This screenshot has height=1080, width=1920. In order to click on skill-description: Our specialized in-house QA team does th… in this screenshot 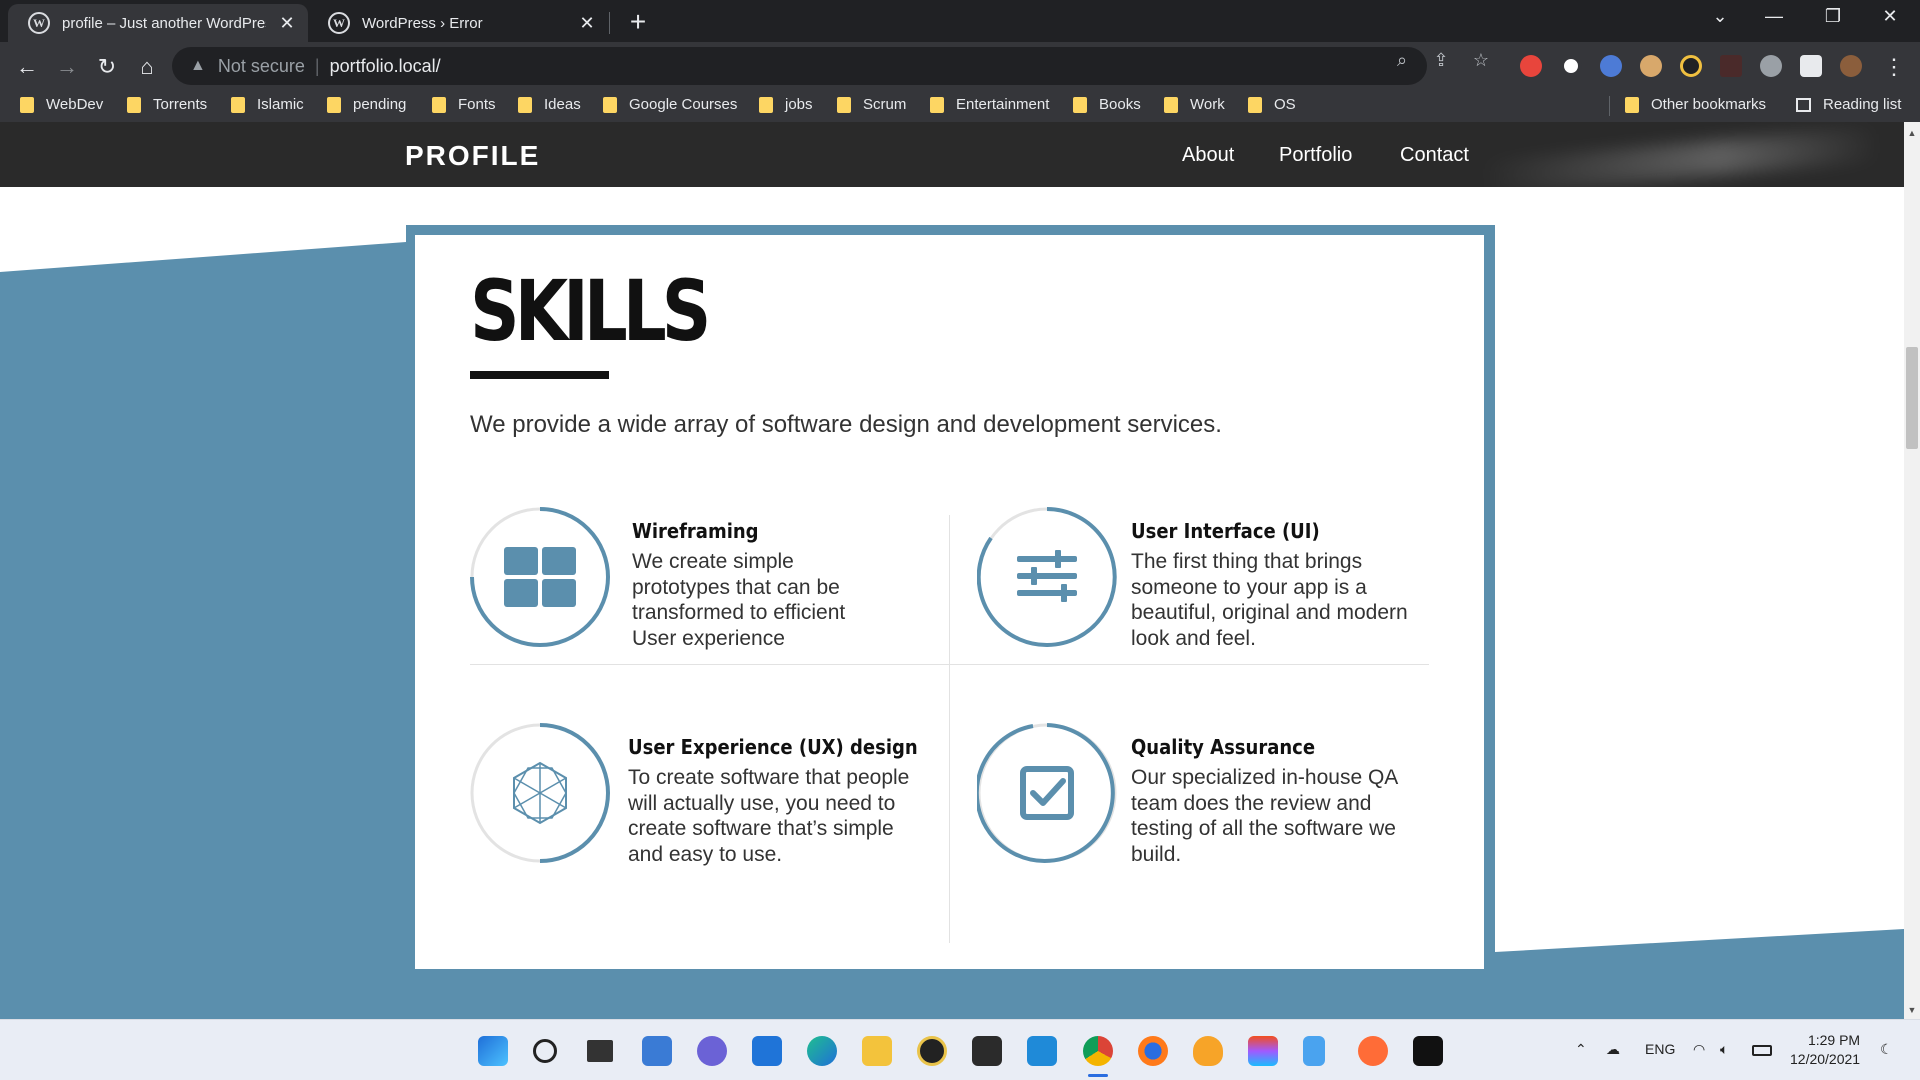, I will do `click(1264, 816)`.